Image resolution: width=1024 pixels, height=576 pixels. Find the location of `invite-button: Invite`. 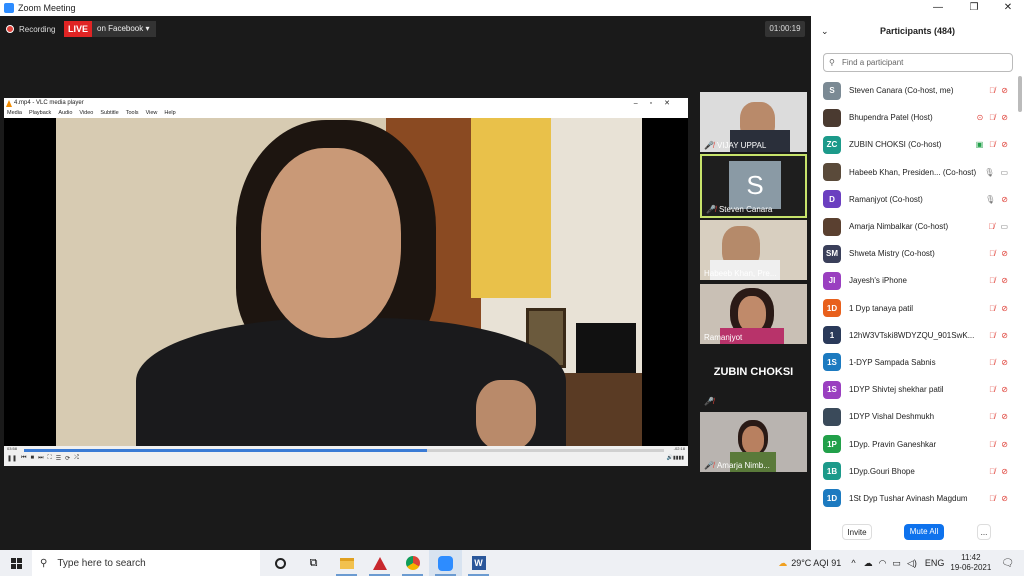

invite-button: Invite is located at coordinates (857, 532).